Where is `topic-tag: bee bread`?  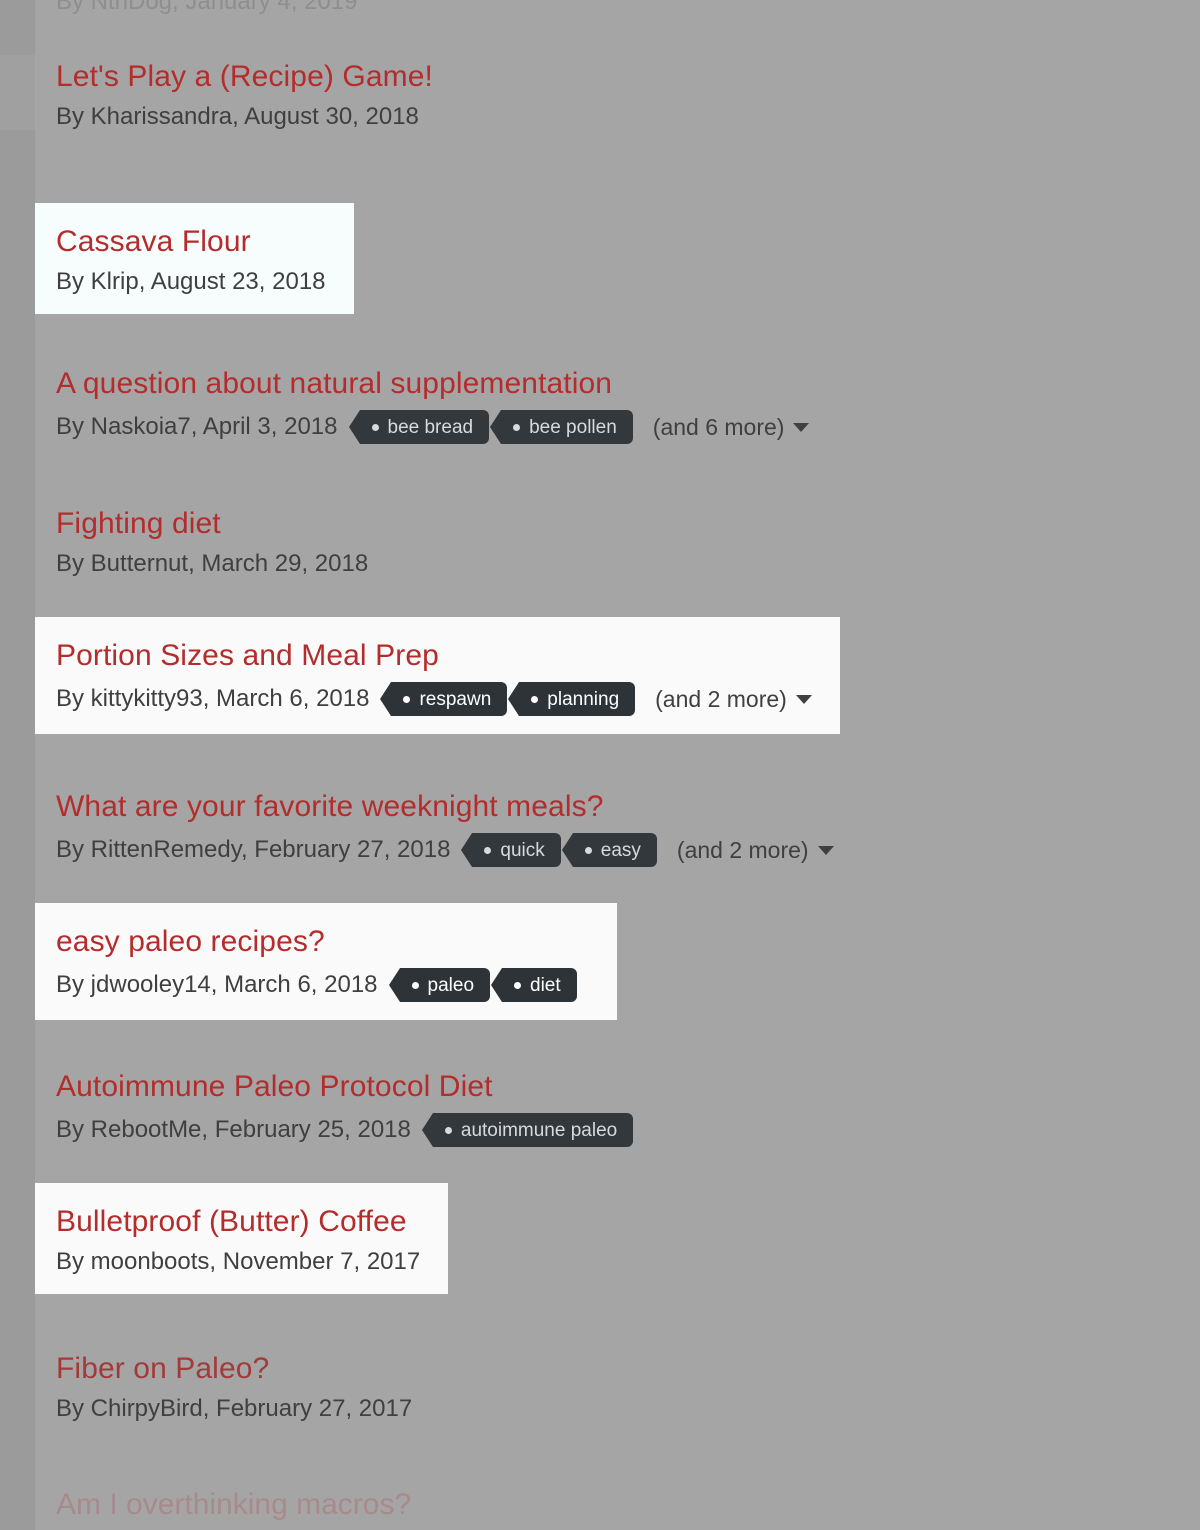
topic-tag: bee bread is located at coordinates (419, 427).